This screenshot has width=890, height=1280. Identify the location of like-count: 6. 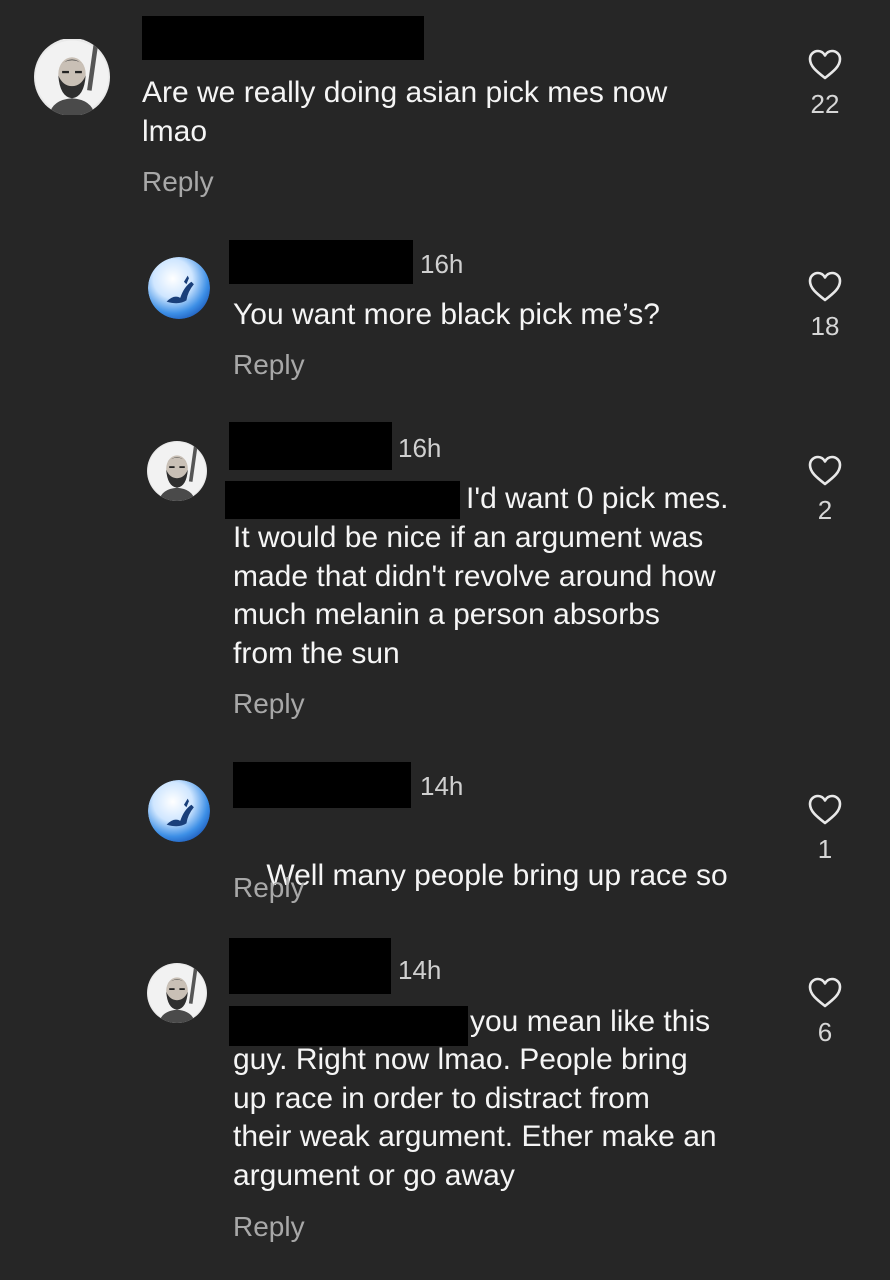
(825, 1032).